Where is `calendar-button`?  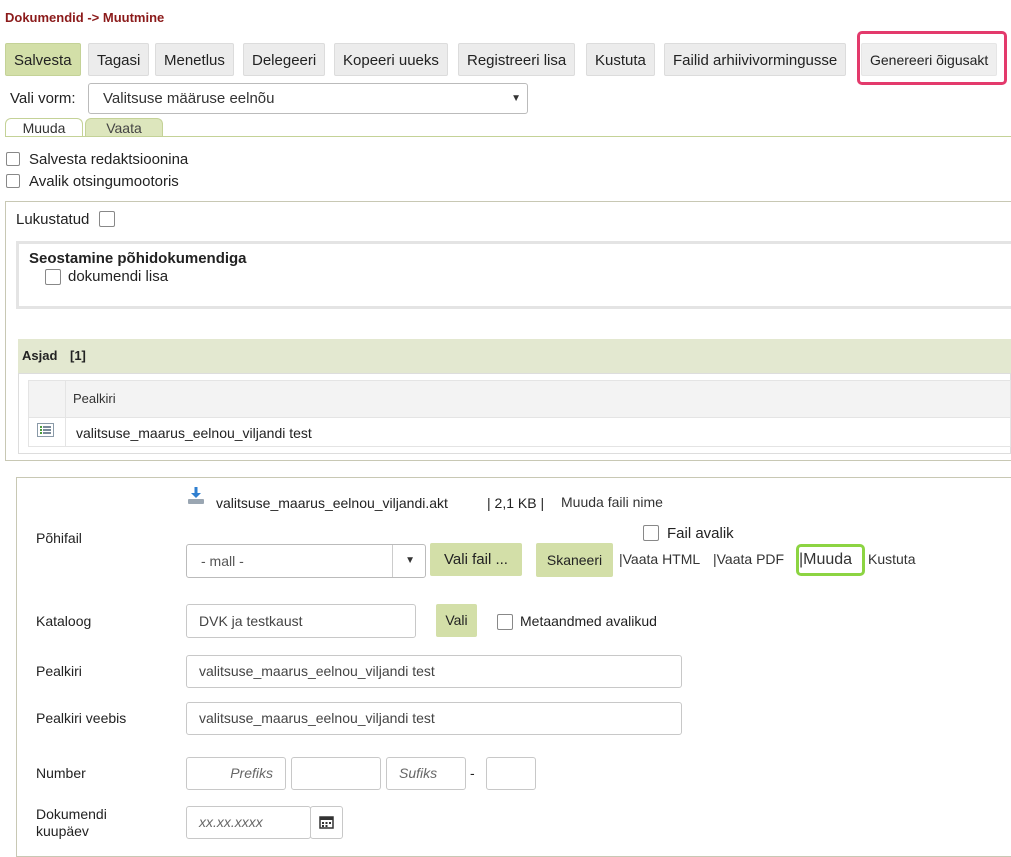
calendar-button is located at coordinates (326, 822).